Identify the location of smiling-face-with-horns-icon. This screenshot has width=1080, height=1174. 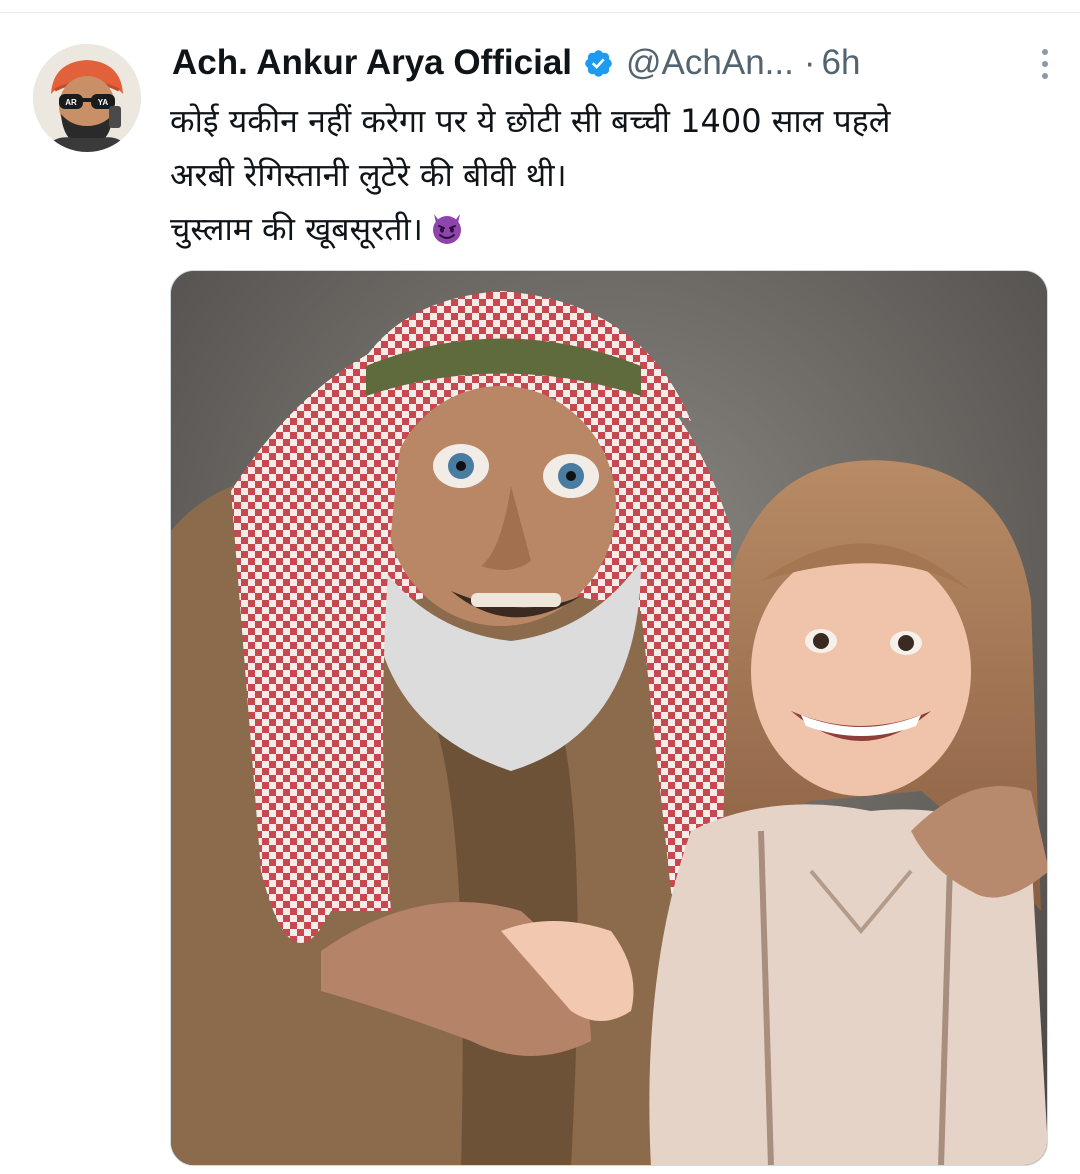
(447, 226).